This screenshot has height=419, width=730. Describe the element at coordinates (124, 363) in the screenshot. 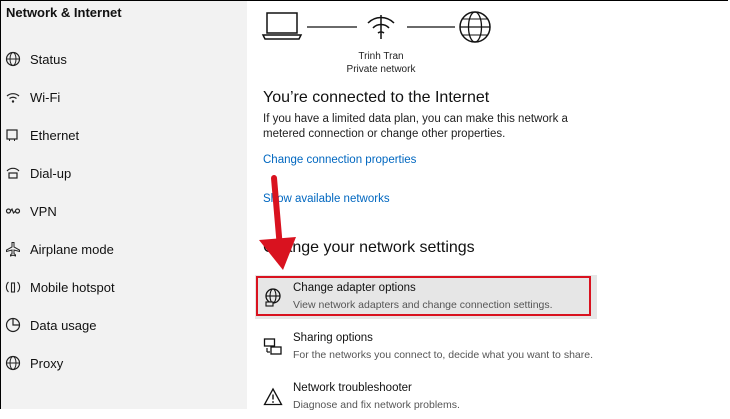

I see `sidebar-item-proxy: Proxy` at that location.